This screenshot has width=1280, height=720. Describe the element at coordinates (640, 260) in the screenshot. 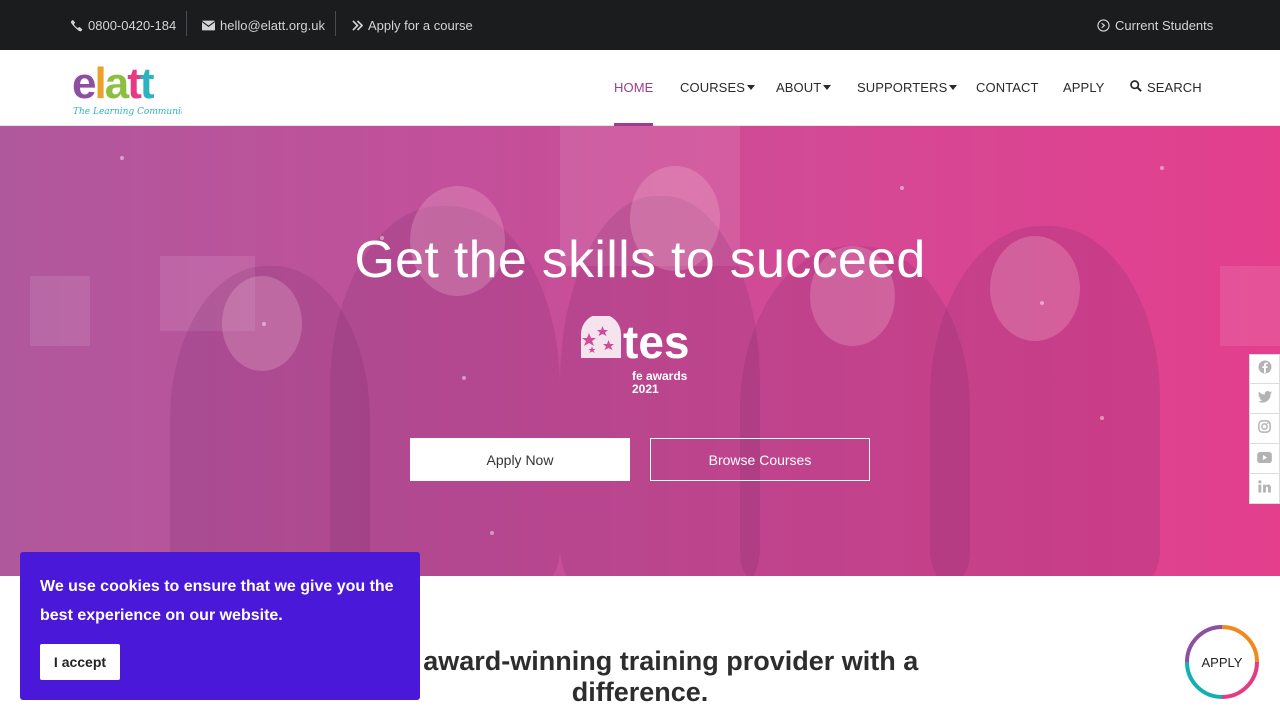

I see `hero-title: Get the skills to succeed` at that location.